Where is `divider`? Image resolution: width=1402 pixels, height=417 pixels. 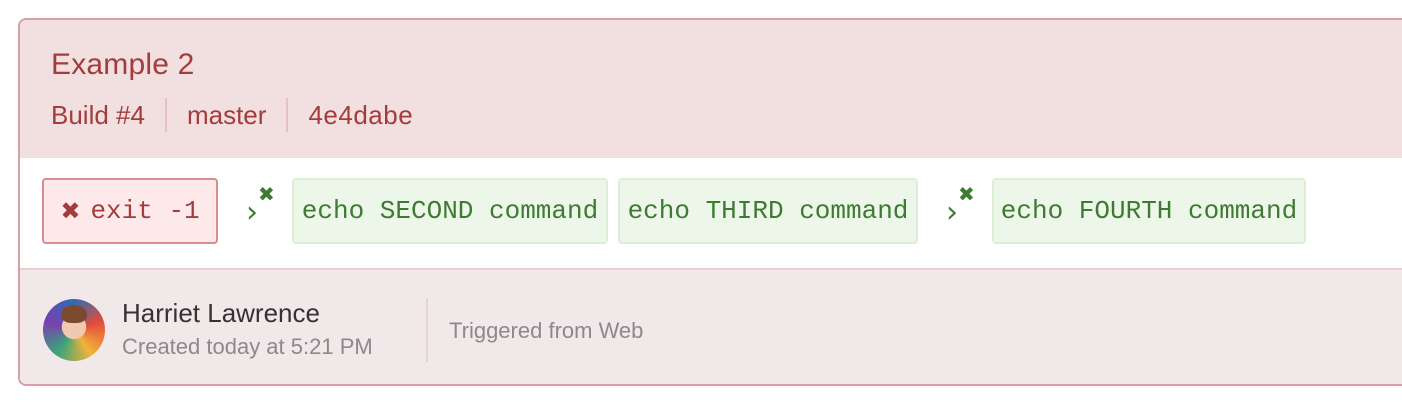
divider is located at coordinates (427, 330).